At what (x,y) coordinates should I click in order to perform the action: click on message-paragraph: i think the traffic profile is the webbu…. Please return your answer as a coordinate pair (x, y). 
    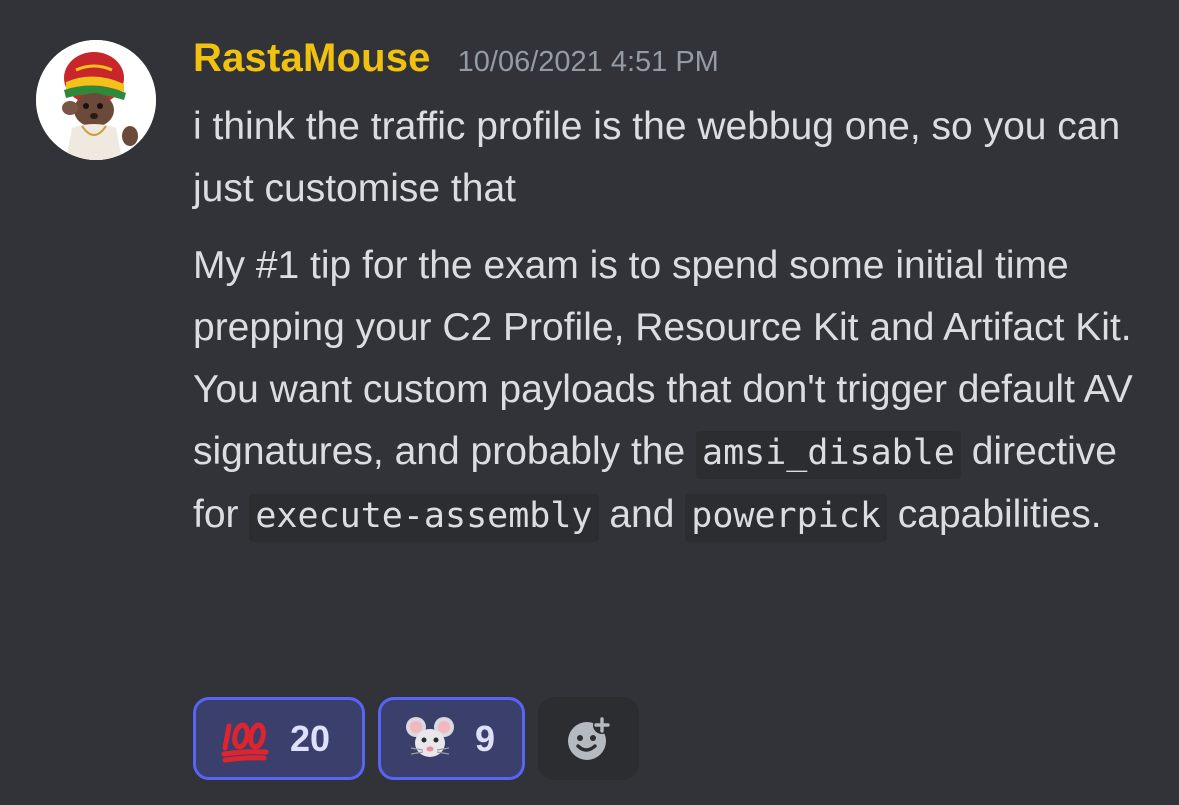
    Looking at the image, I should click on (673, 158).